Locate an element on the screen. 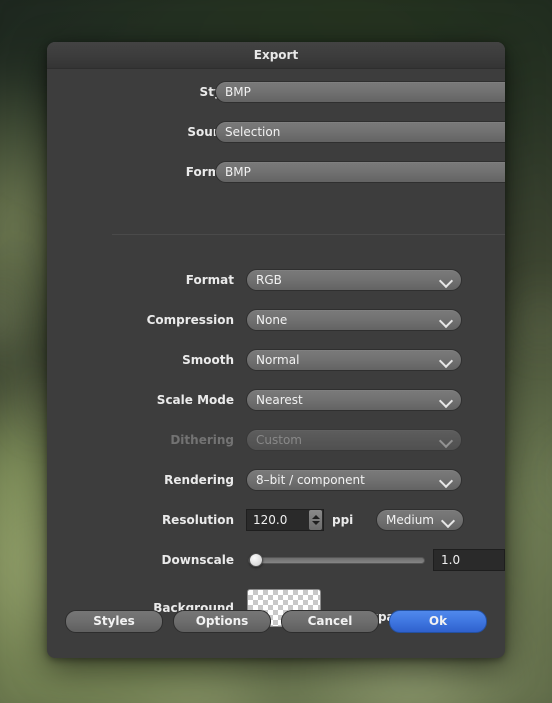 The image size is (552, 703). rendering-dropdown-value: 8–bit / component is located at coordinates (310, 480).